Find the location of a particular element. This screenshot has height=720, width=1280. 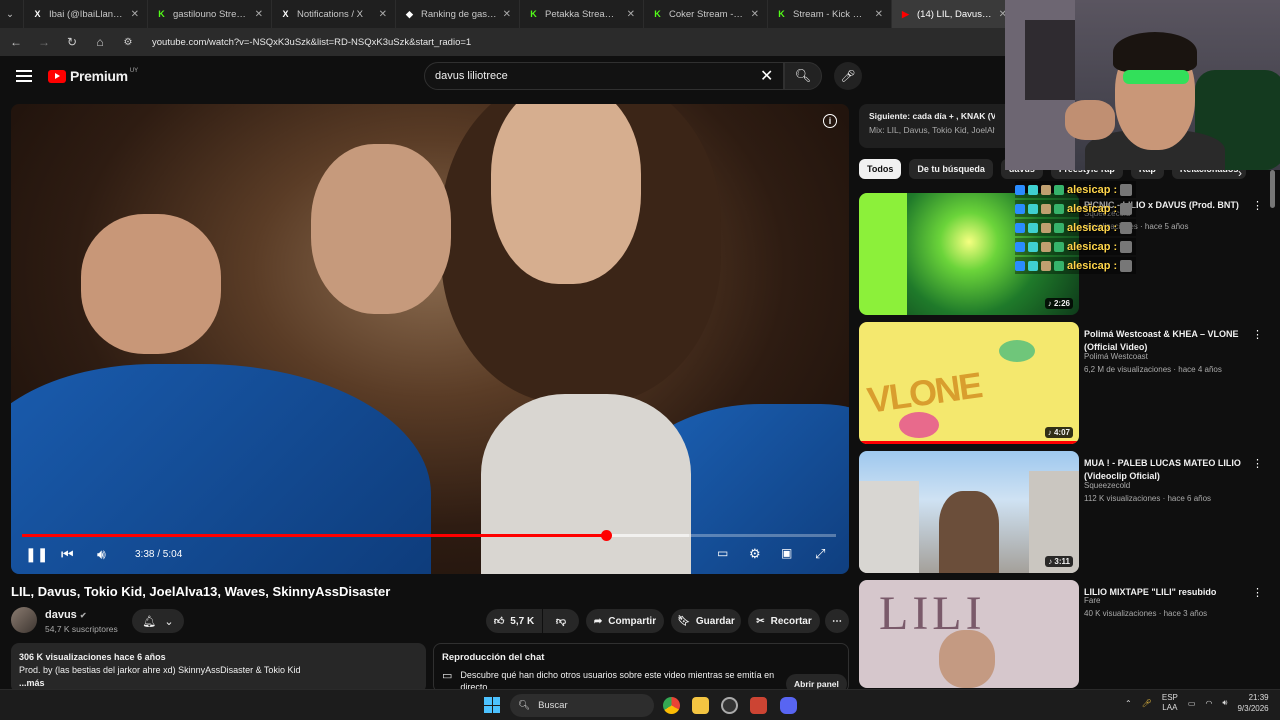

clock: 21:39 9/3/2026 is located at coordinates (1252, 703).